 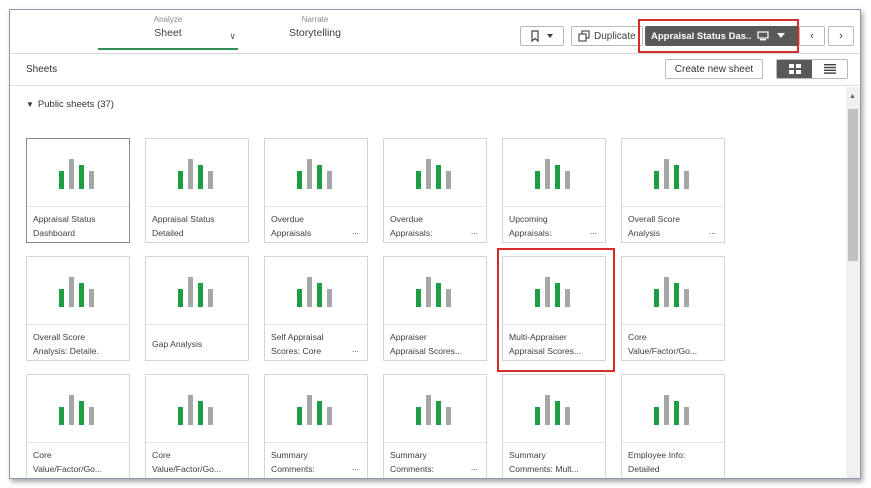 I want to click on vertical-scrollbar: ▲, so click(x=853, y=282).